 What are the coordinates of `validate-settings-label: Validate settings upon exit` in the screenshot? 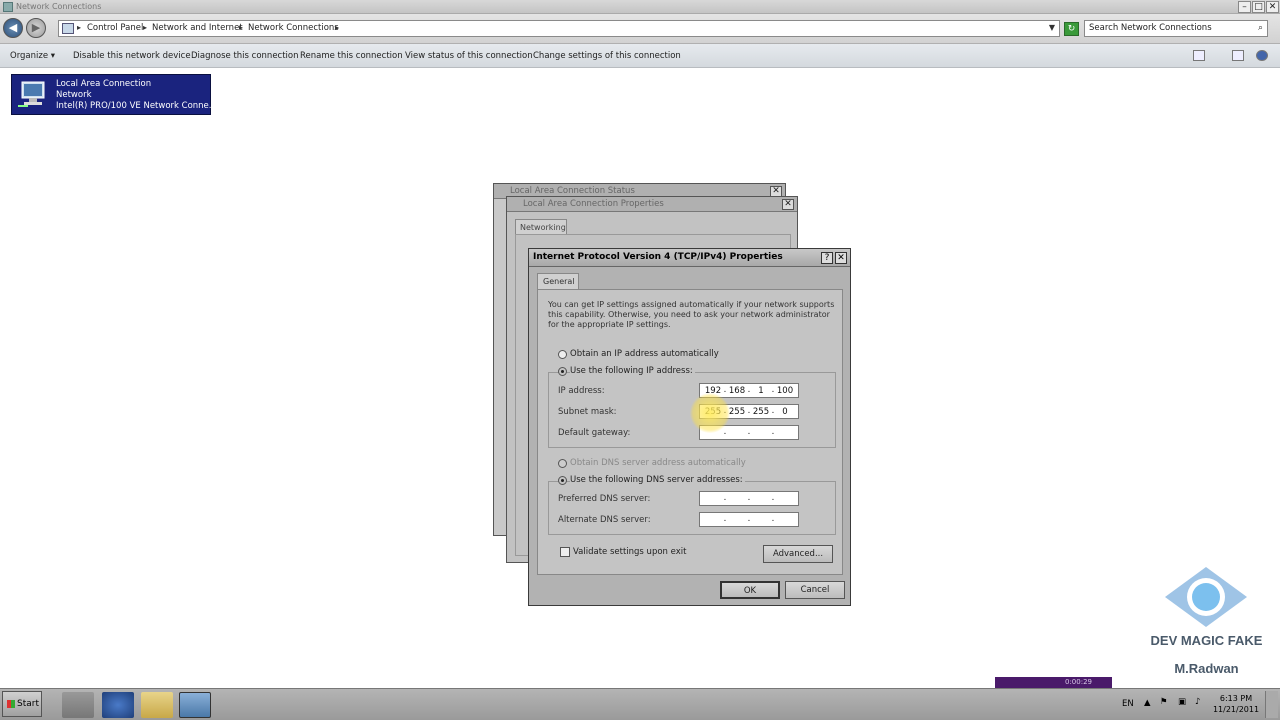 It's located at (629, 552).